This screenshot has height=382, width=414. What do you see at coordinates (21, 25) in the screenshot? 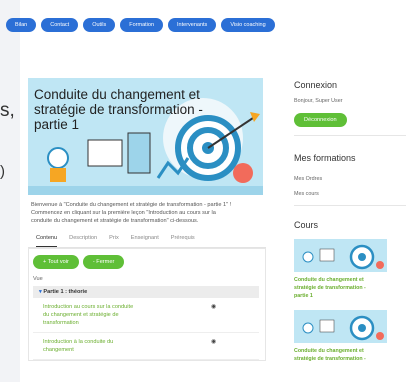
I see `nav-bilan: Bilan` at bounding box center [21, 25].